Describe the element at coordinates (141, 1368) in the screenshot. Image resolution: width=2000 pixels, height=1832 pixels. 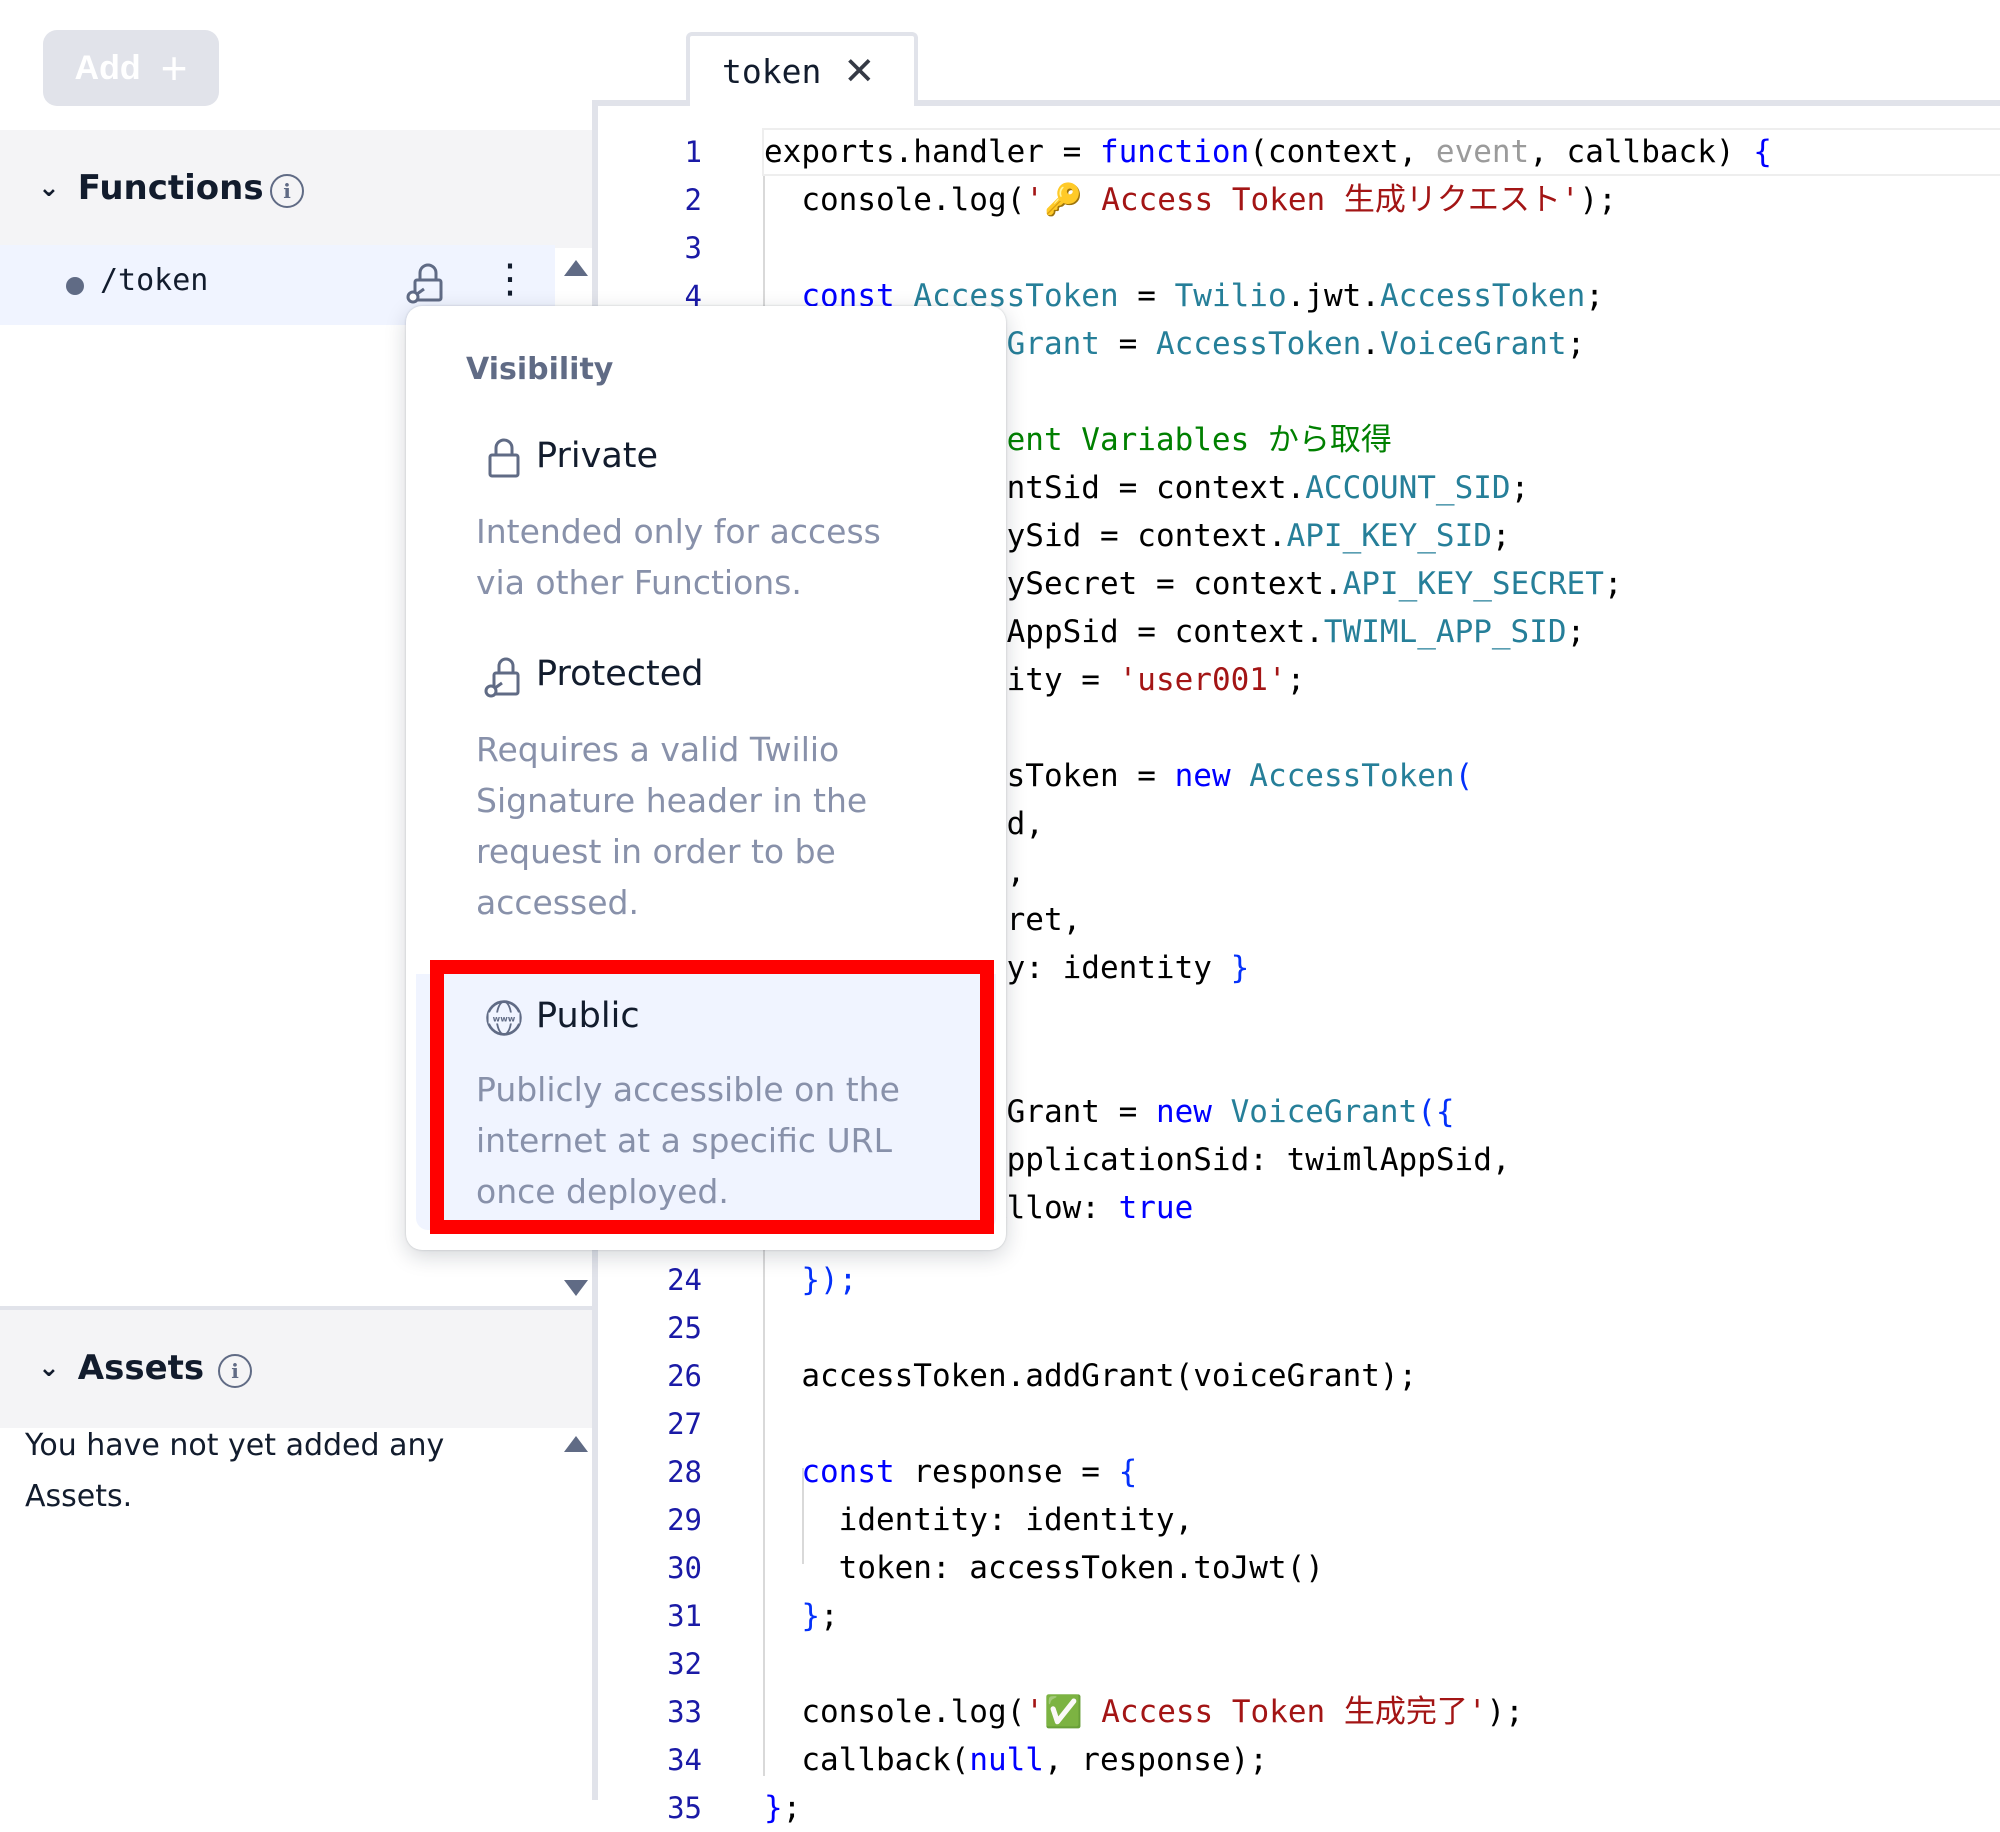
I see `assets-label: Assets` at that location.